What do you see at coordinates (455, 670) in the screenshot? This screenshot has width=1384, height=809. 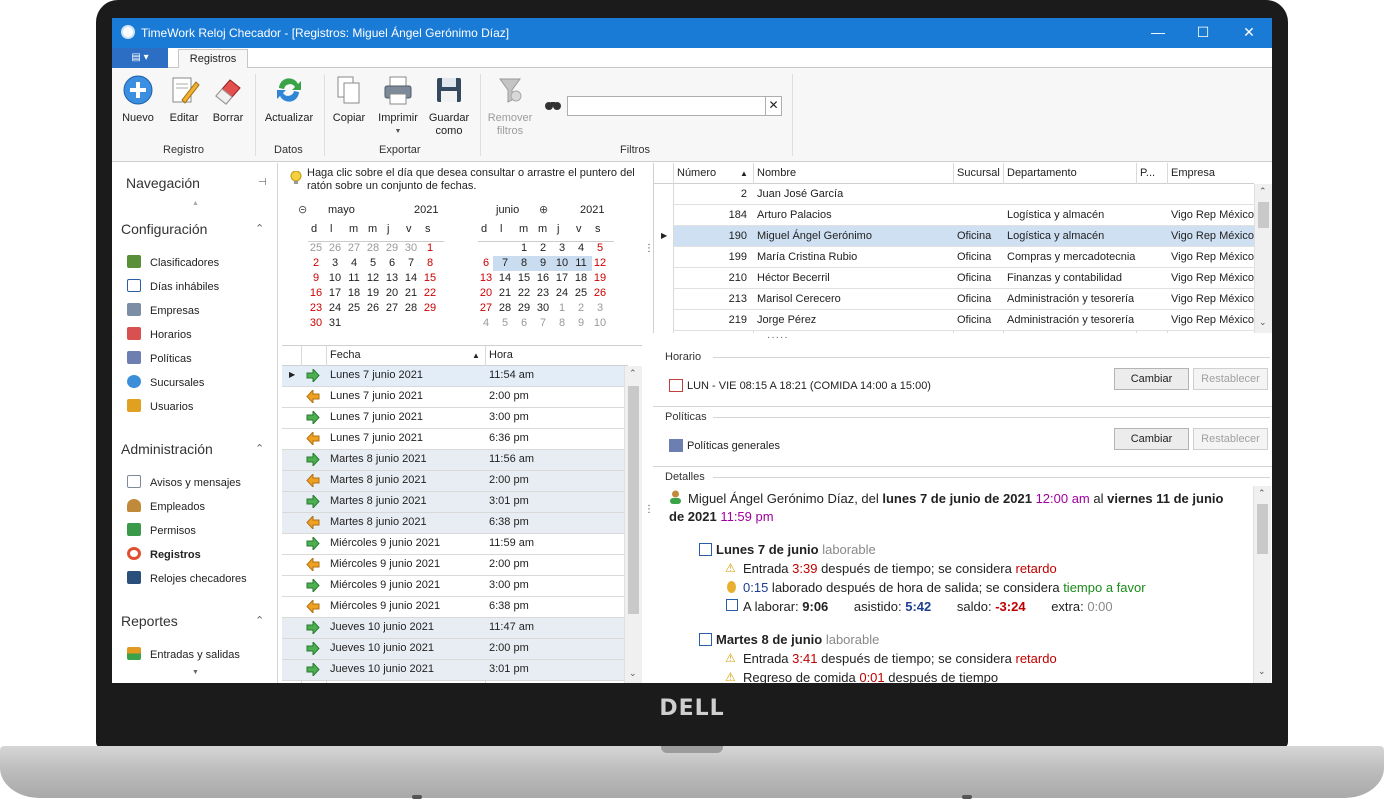 I see `table-row: Jueves 10 junio 2021 3:01 pm` at bounding box center [455, 670].